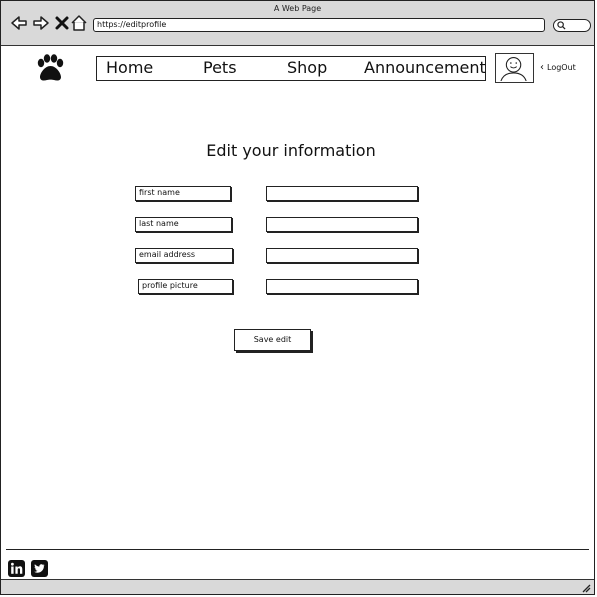 Image resolution: width=597 pixels, height=597 pixels. Describe the element at coordinates (319, 25) in the screenshot. I see `address-bar: https://editprofile` at that location.